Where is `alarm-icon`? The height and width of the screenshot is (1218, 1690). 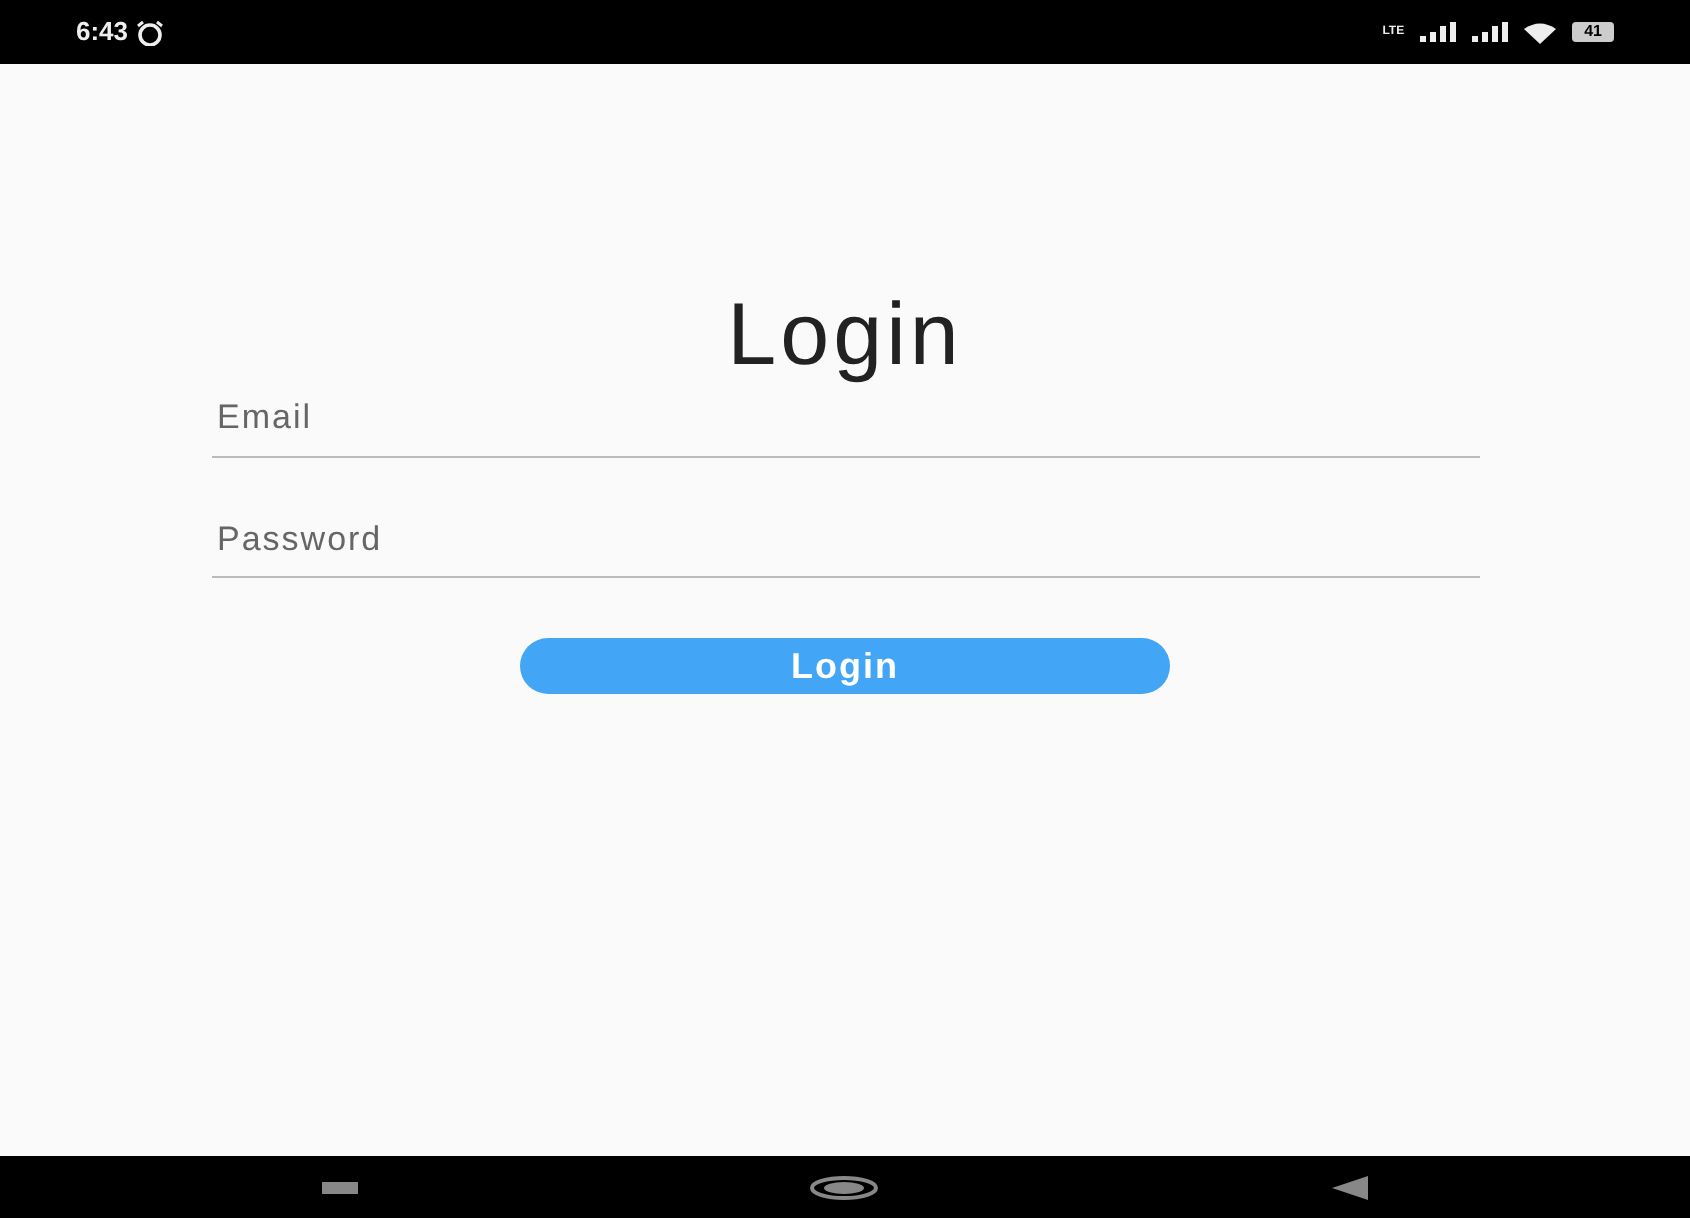 alarm-icon is located at coordinates (150, 32).